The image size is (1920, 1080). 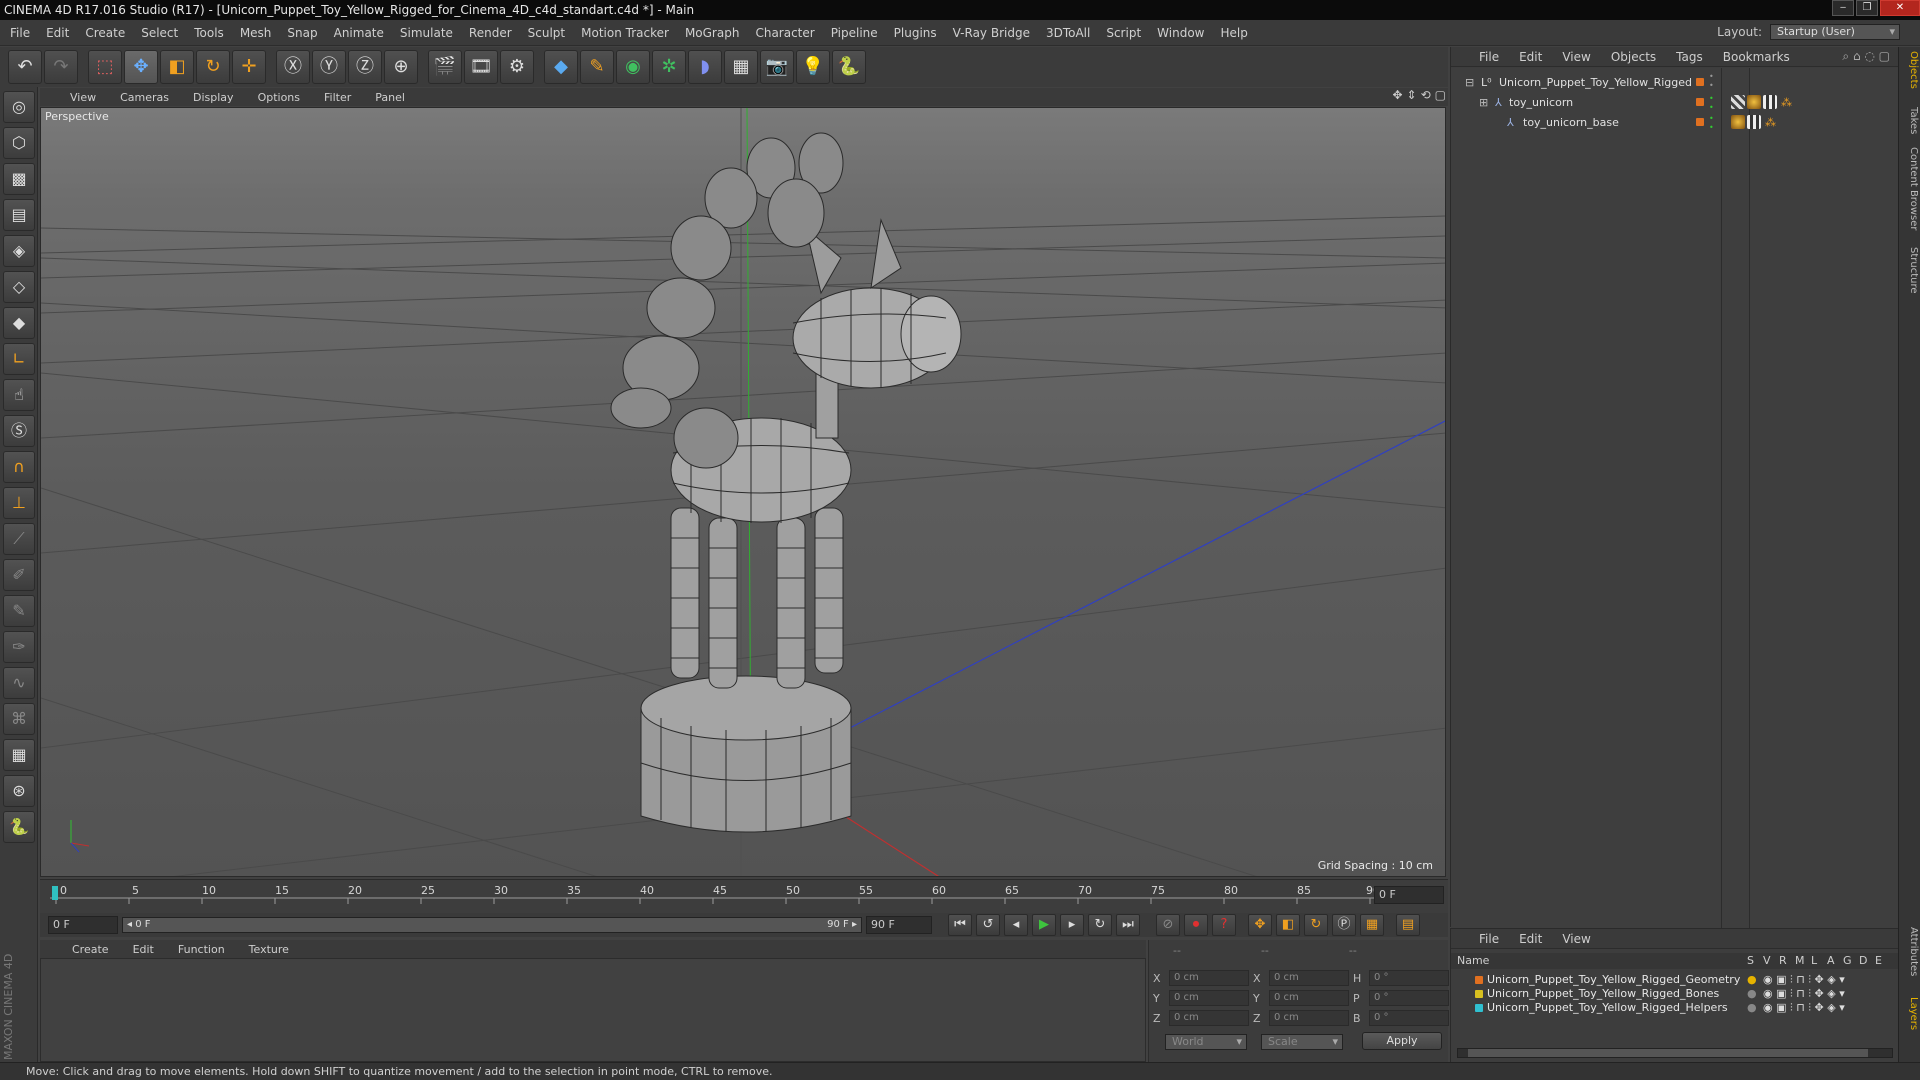 What do you see at coordinates (279, 97) in the screenshot?
I see `viewport-menu-options: Options` at bounding box center [279, 97].